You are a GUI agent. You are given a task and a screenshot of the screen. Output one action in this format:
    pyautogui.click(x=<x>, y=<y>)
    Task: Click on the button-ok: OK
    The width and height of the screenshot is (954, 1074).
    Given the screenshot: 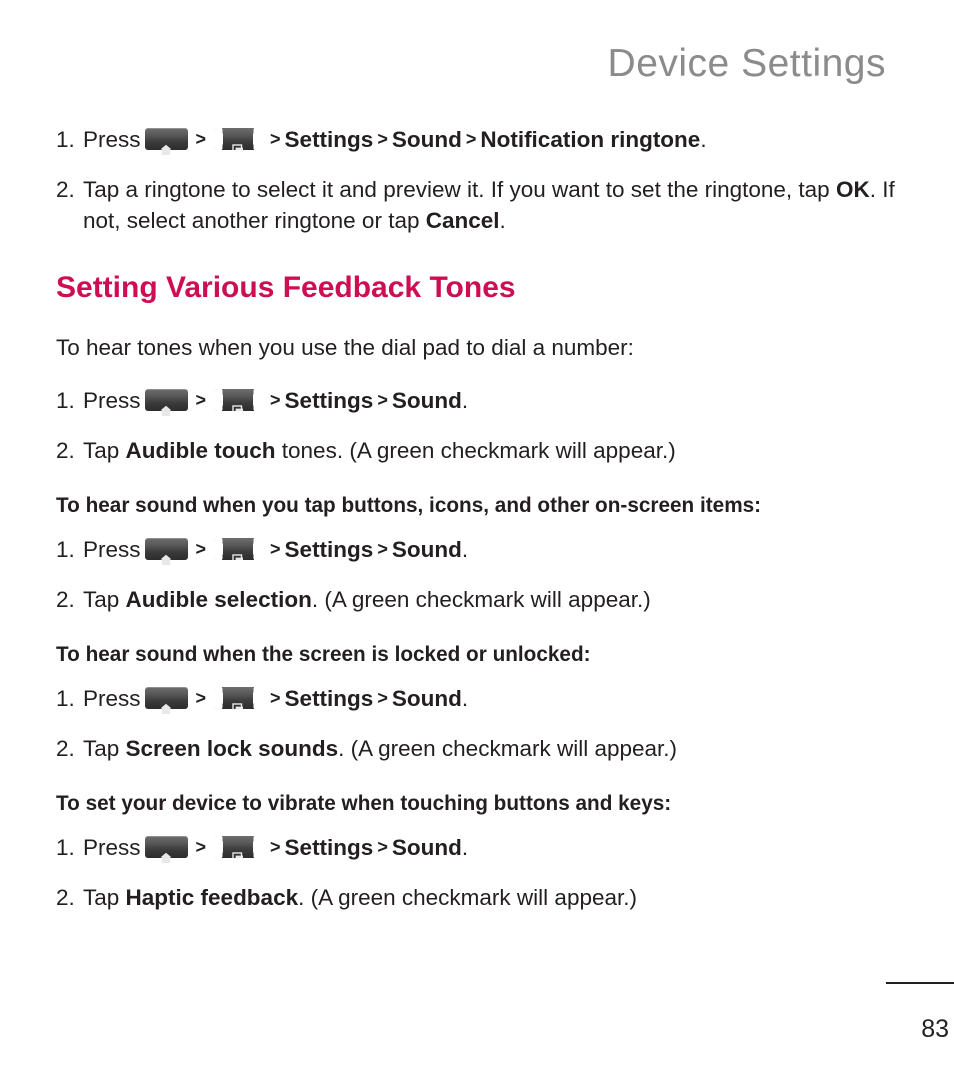 What is the action you would take?
    pyautogui.click(x=852, y=189)
    